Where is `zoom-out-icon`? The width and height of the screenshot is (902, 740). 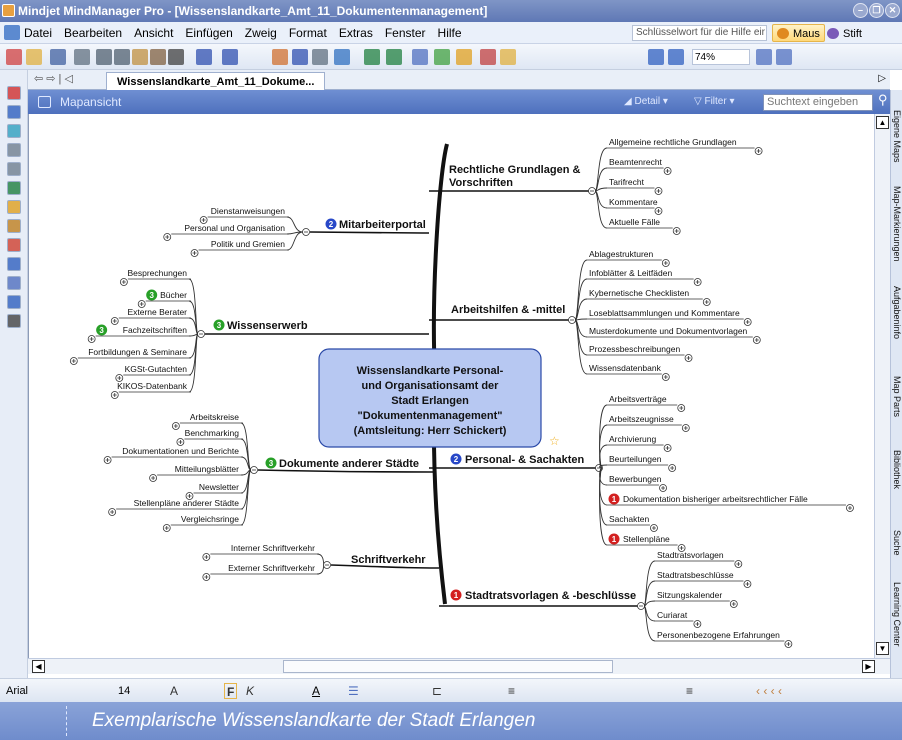
zoom-out-icon is located at coordinates (676, 57).